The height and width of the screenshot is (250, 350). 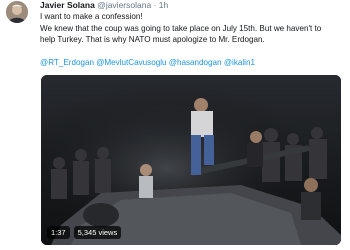 I want to click on tweet-text-line: I want to make a confession!, so click(x=91, y=16).